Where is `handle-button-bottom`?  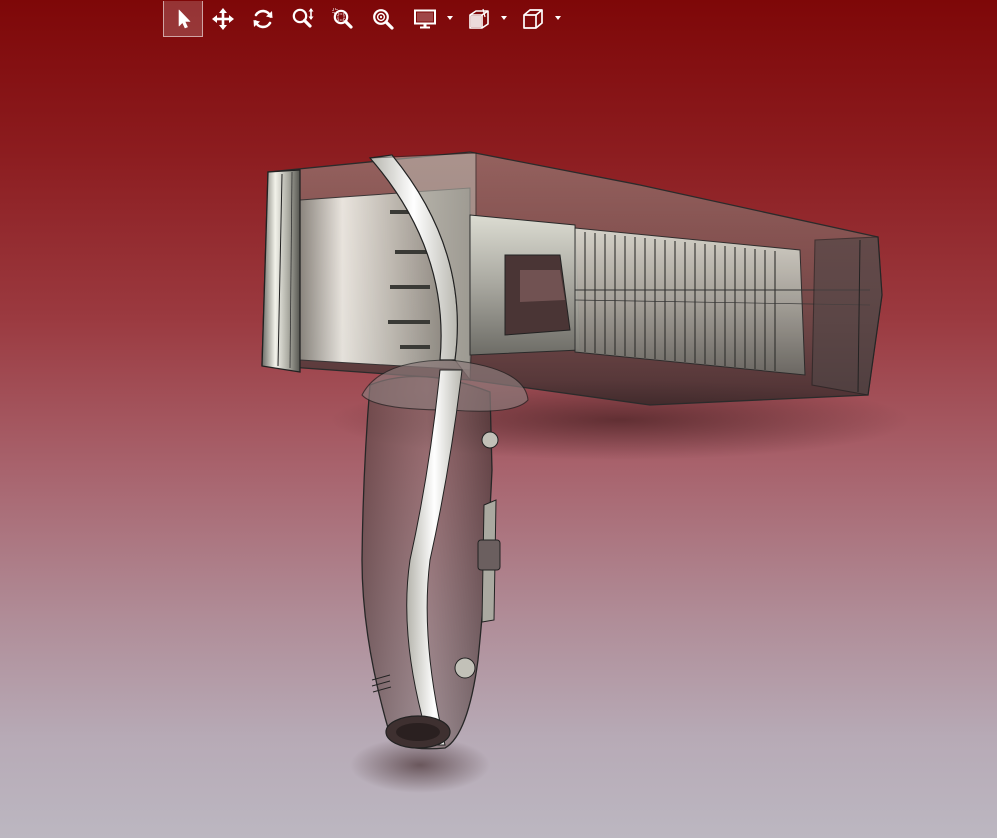 handle-button-bottom is located at coordinates (465, 668).